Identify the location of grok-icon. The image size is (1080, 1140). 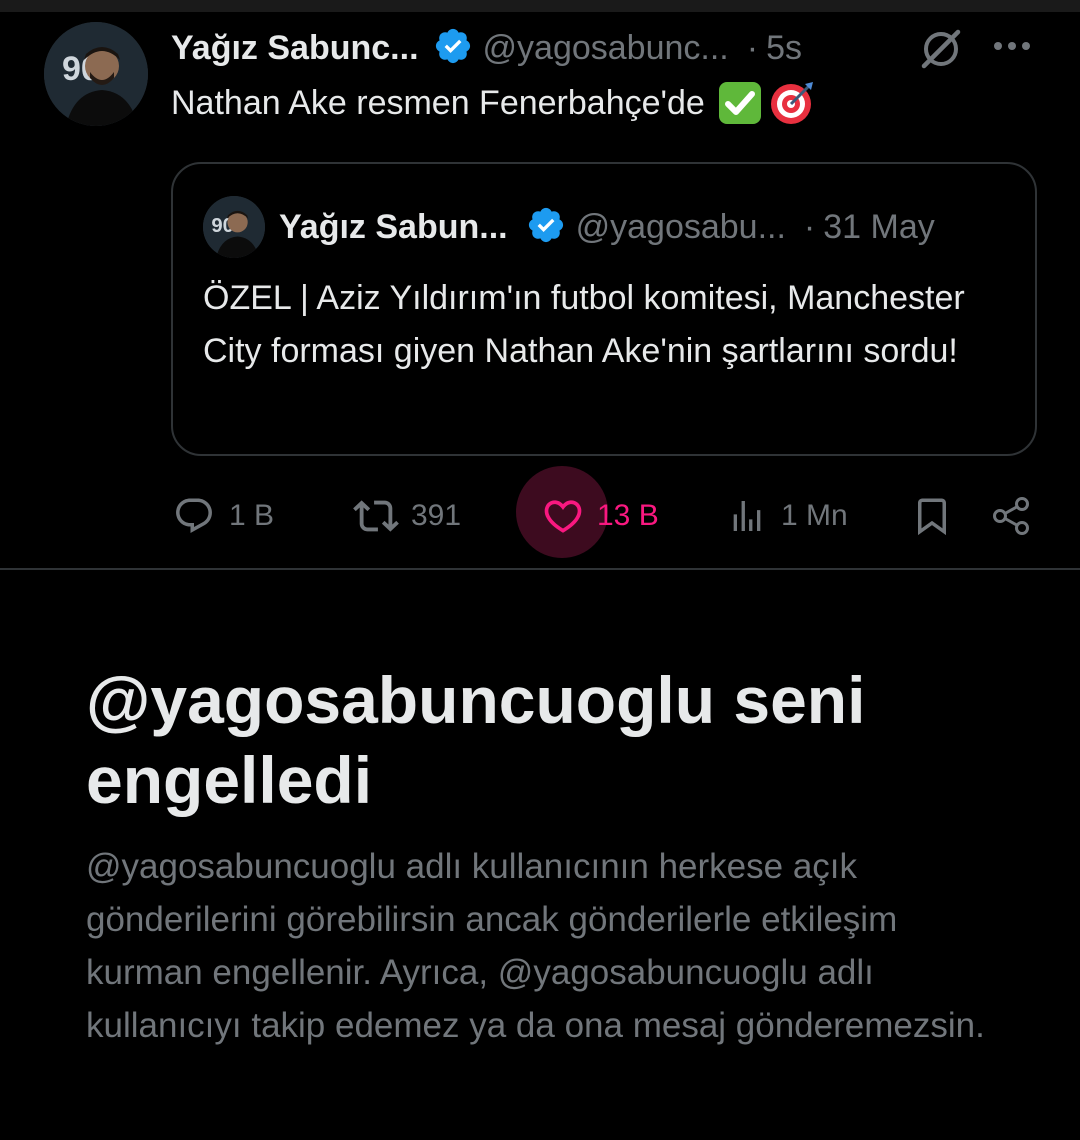
(941, 49).